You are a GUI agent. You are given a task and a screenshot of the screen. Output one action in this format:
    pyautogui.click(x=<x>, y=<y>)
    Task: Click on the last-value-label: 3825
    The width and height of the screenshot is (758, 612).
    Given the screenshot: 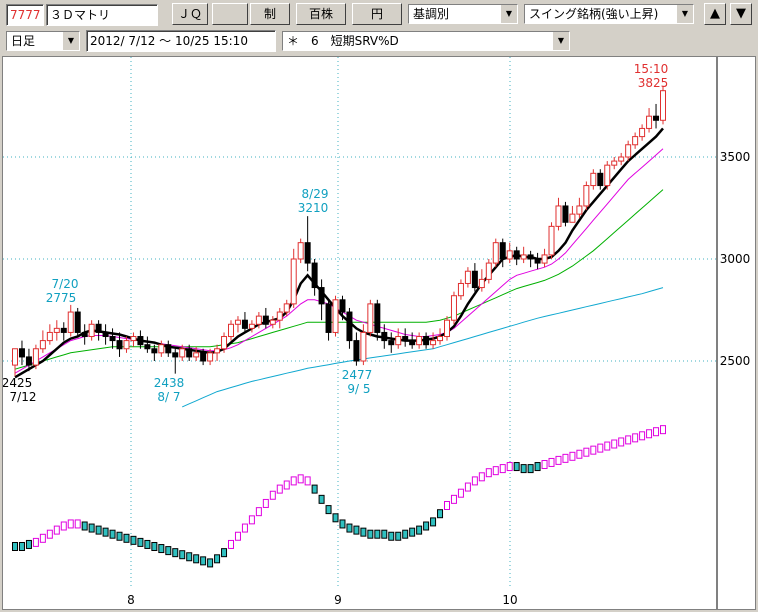 What is the action you would take?
    pyautogui.click(x=653, y=83)
    